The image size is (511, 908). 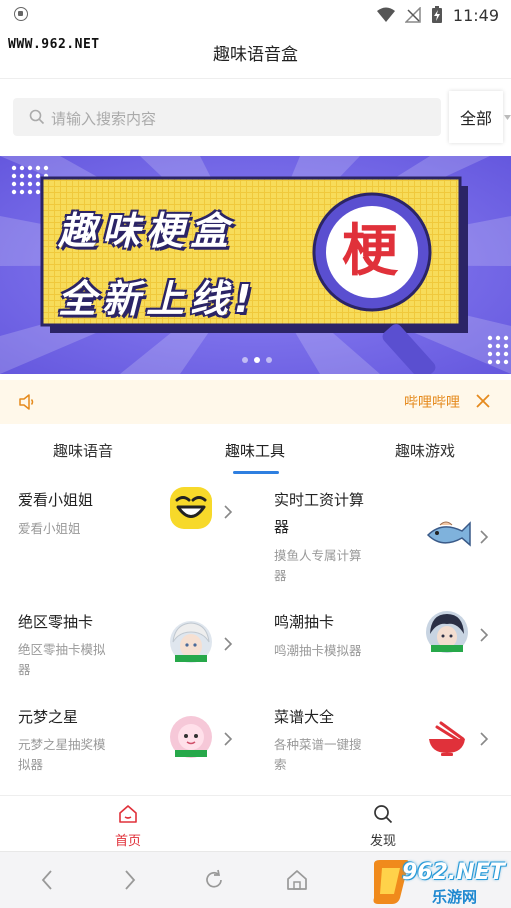 I want to click on item-desc-line1: 各种菜谱一键搜, so click(x=318, y=744).